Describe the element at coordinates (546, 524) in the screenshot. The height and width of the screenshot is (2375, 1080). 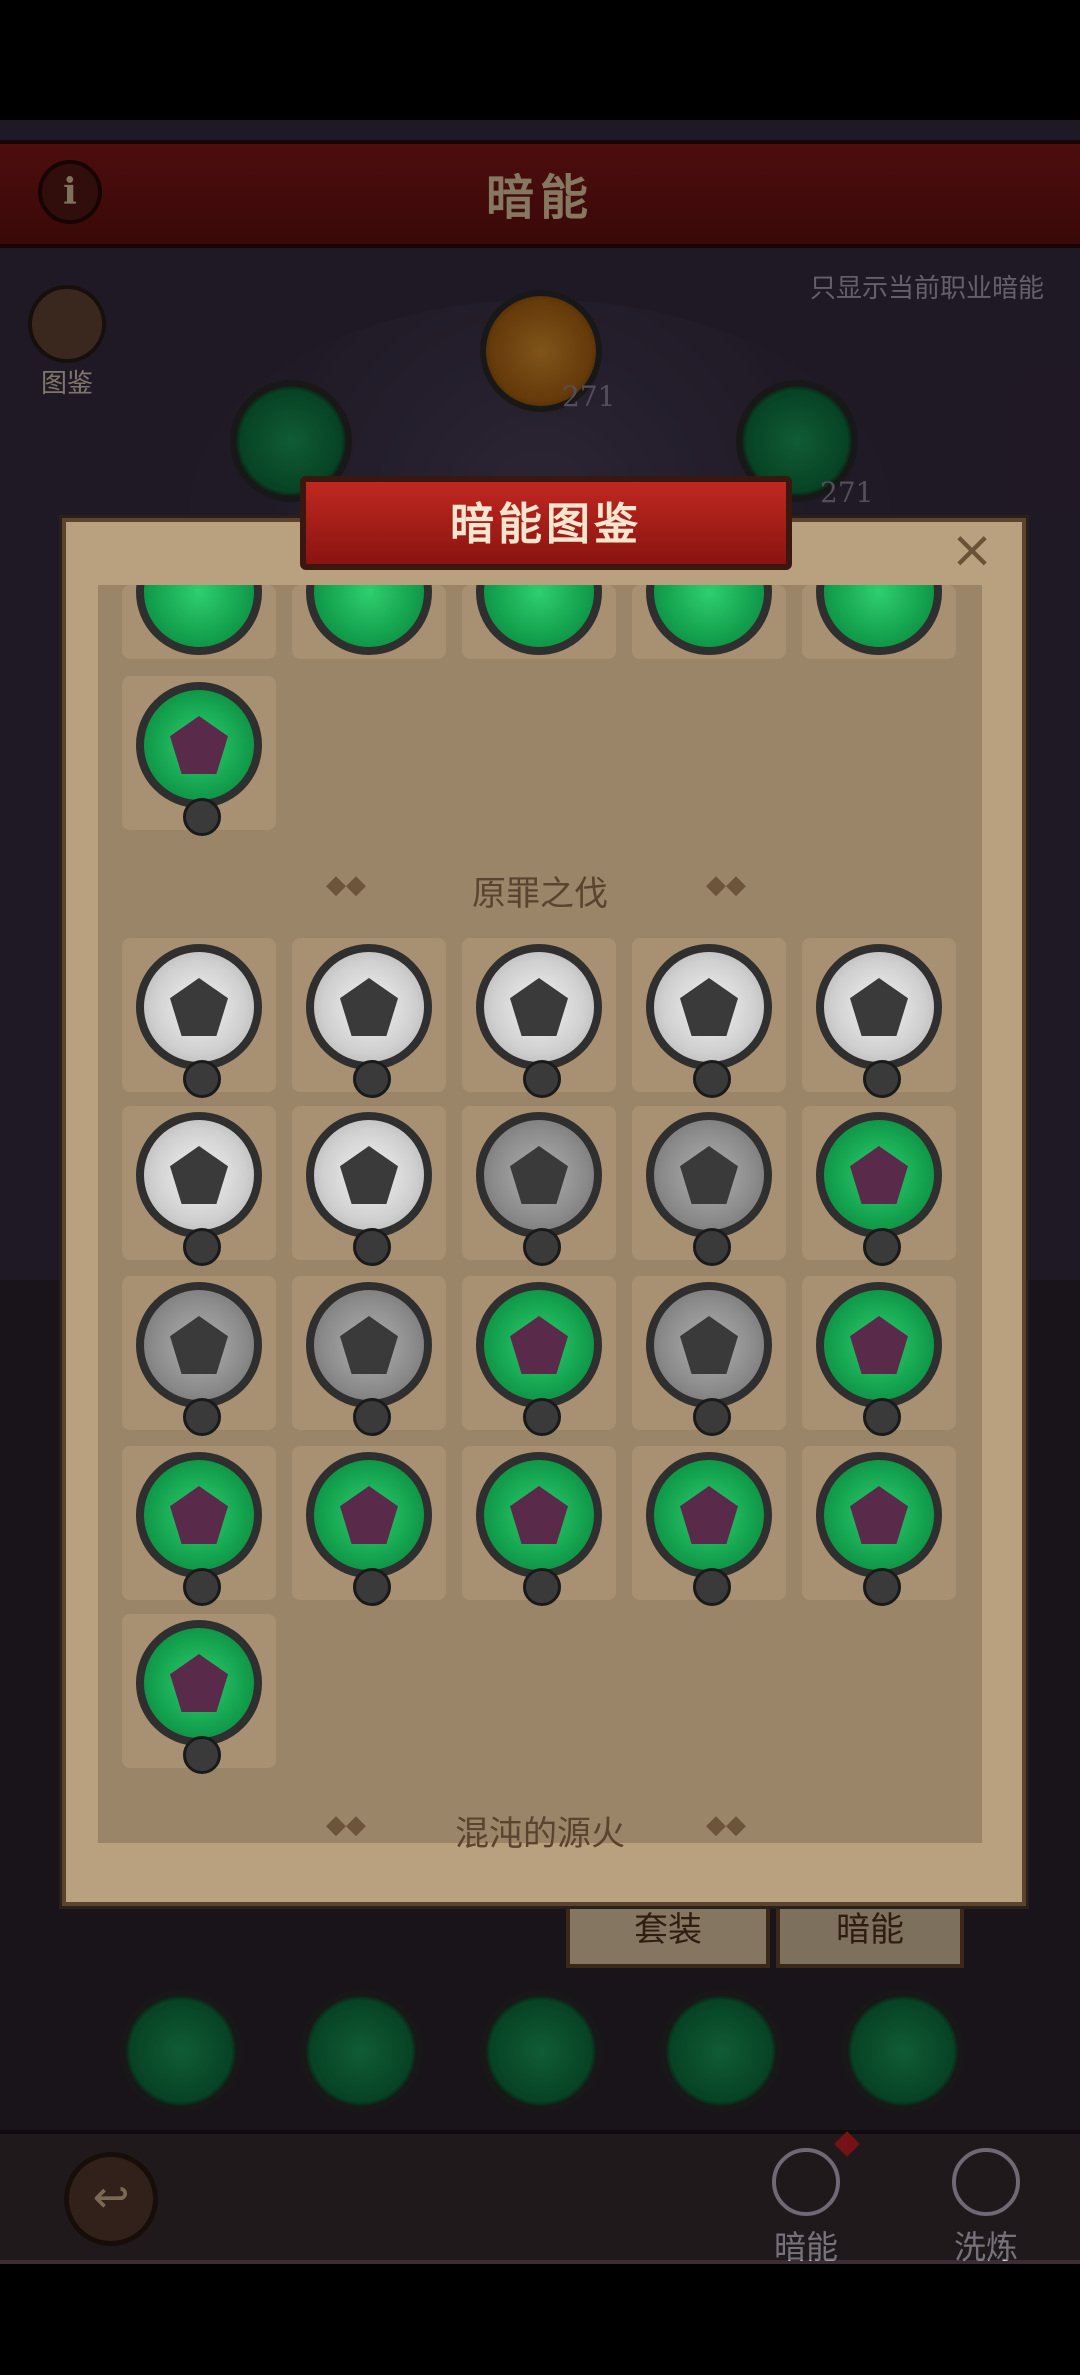
I see `modal-title: 暗能图鉴` at that location.